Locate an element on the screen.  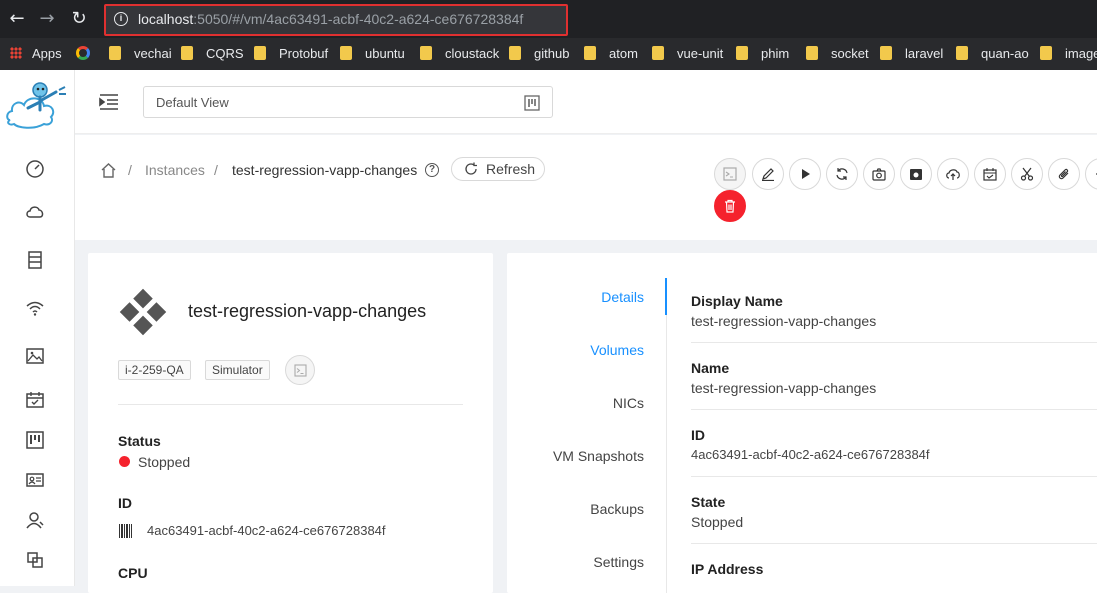
bookmark-ubuntu: ubuntu is located at coordinates (372, 54).